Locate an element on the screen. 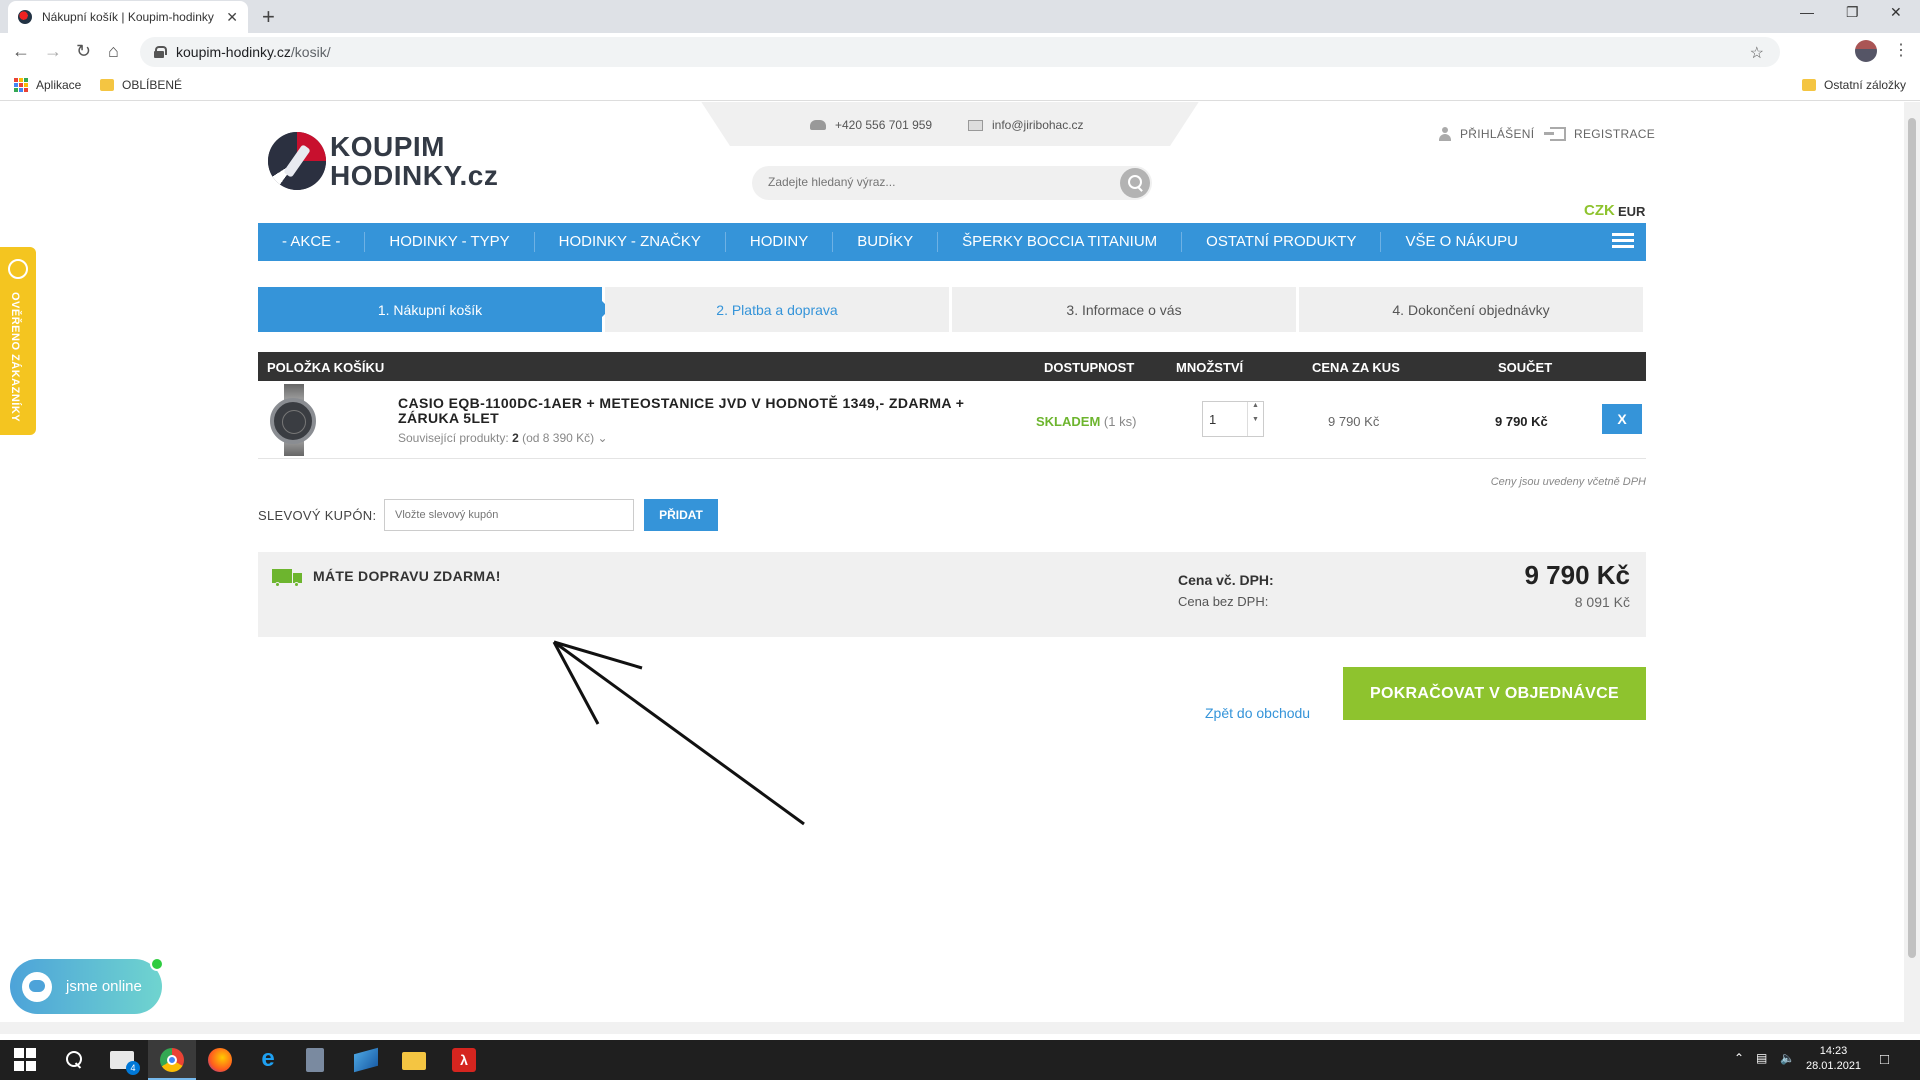  minimize-icon: — is located at coordinates (1807, 12).